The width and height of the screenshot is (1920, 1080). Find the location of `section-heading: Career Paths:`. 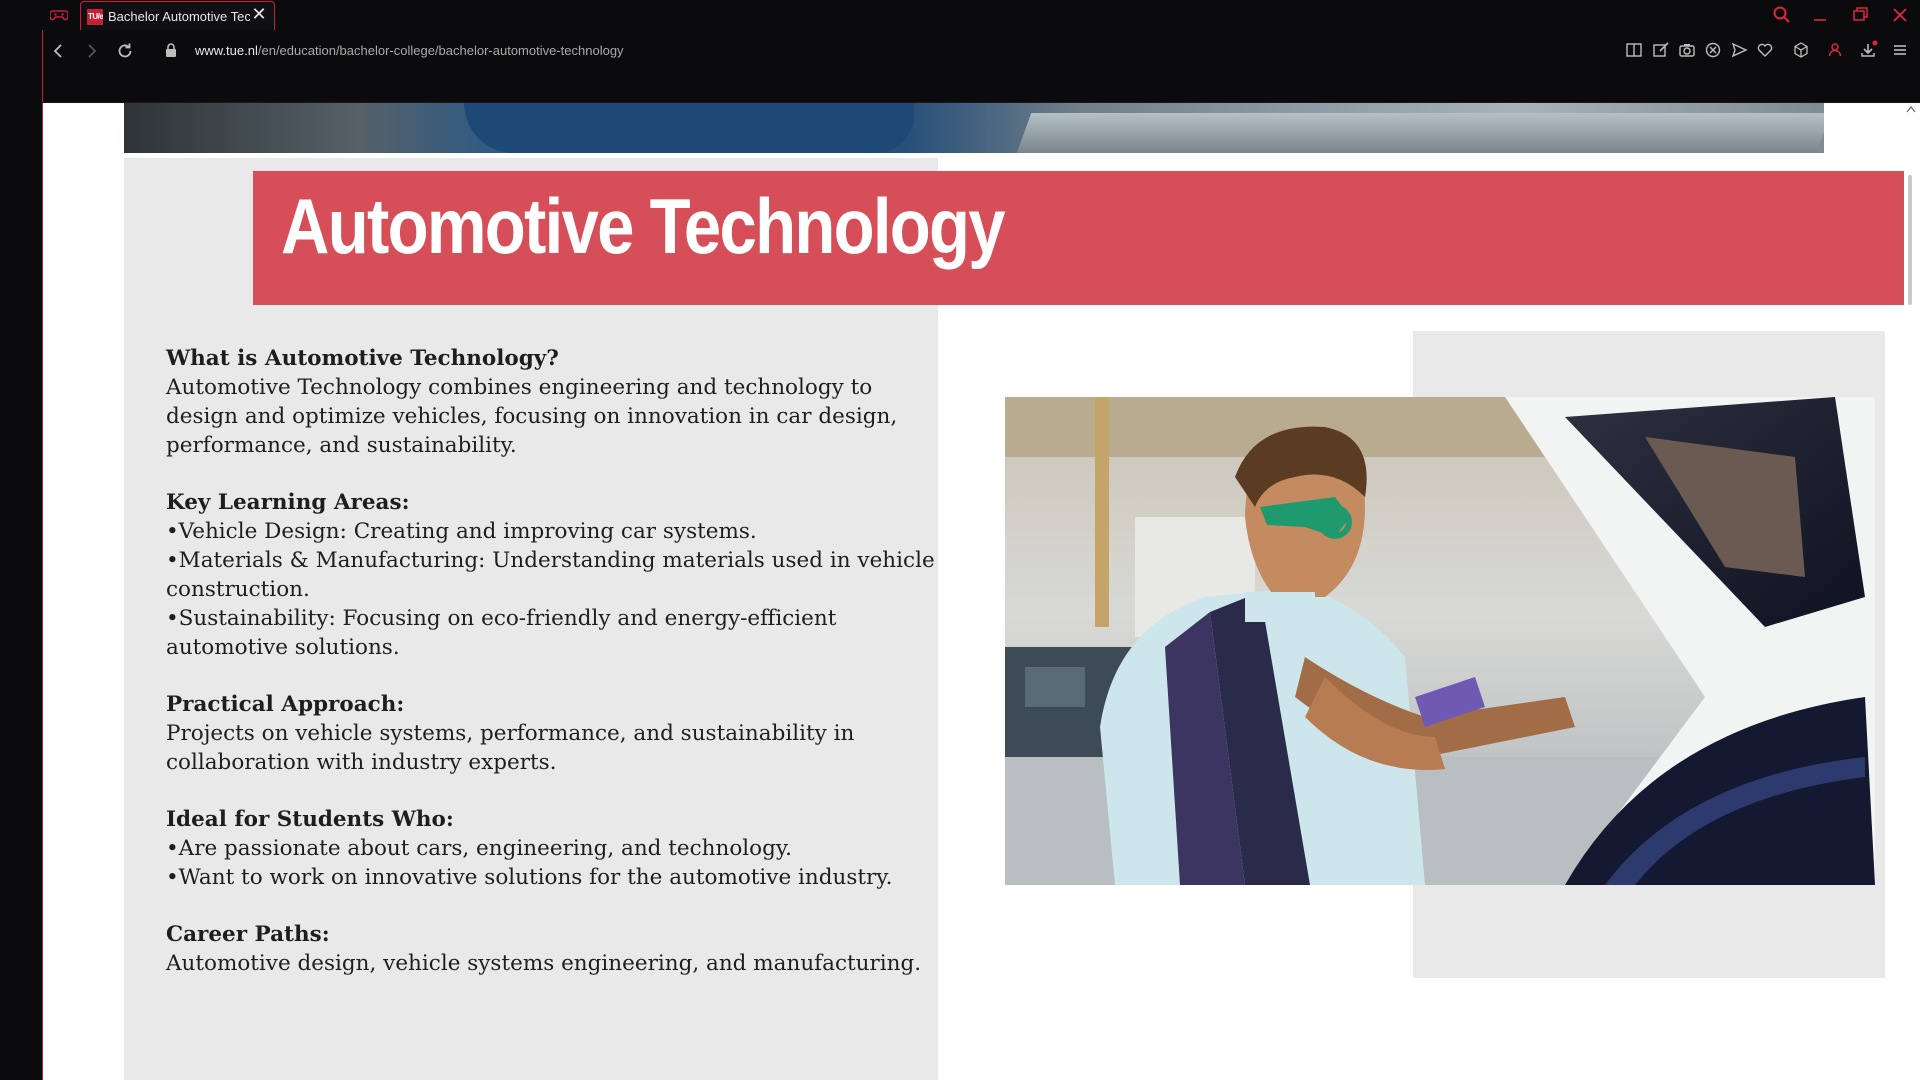

section-heading: Career Paths: is located at coordinates (248, 934).